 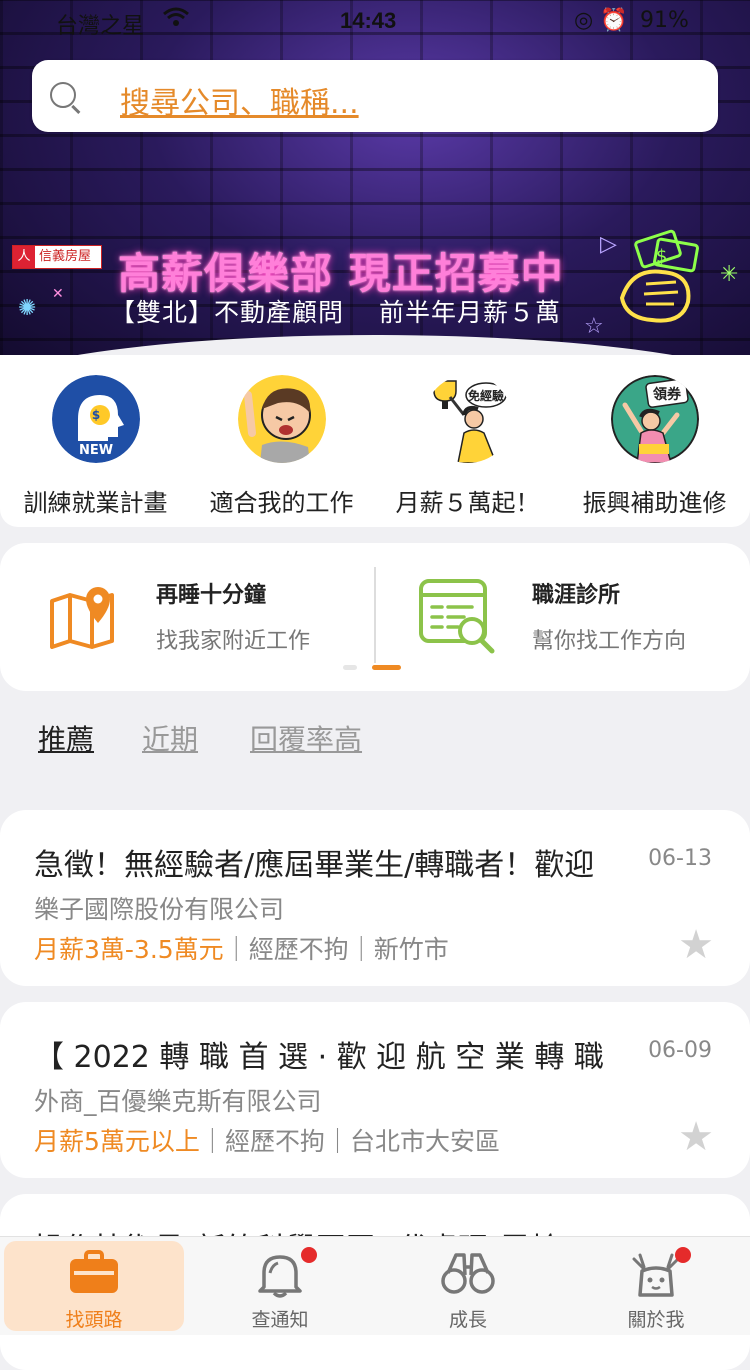 I want to click on sponsor-name: 信義房屋, so click(x=65, y=256).